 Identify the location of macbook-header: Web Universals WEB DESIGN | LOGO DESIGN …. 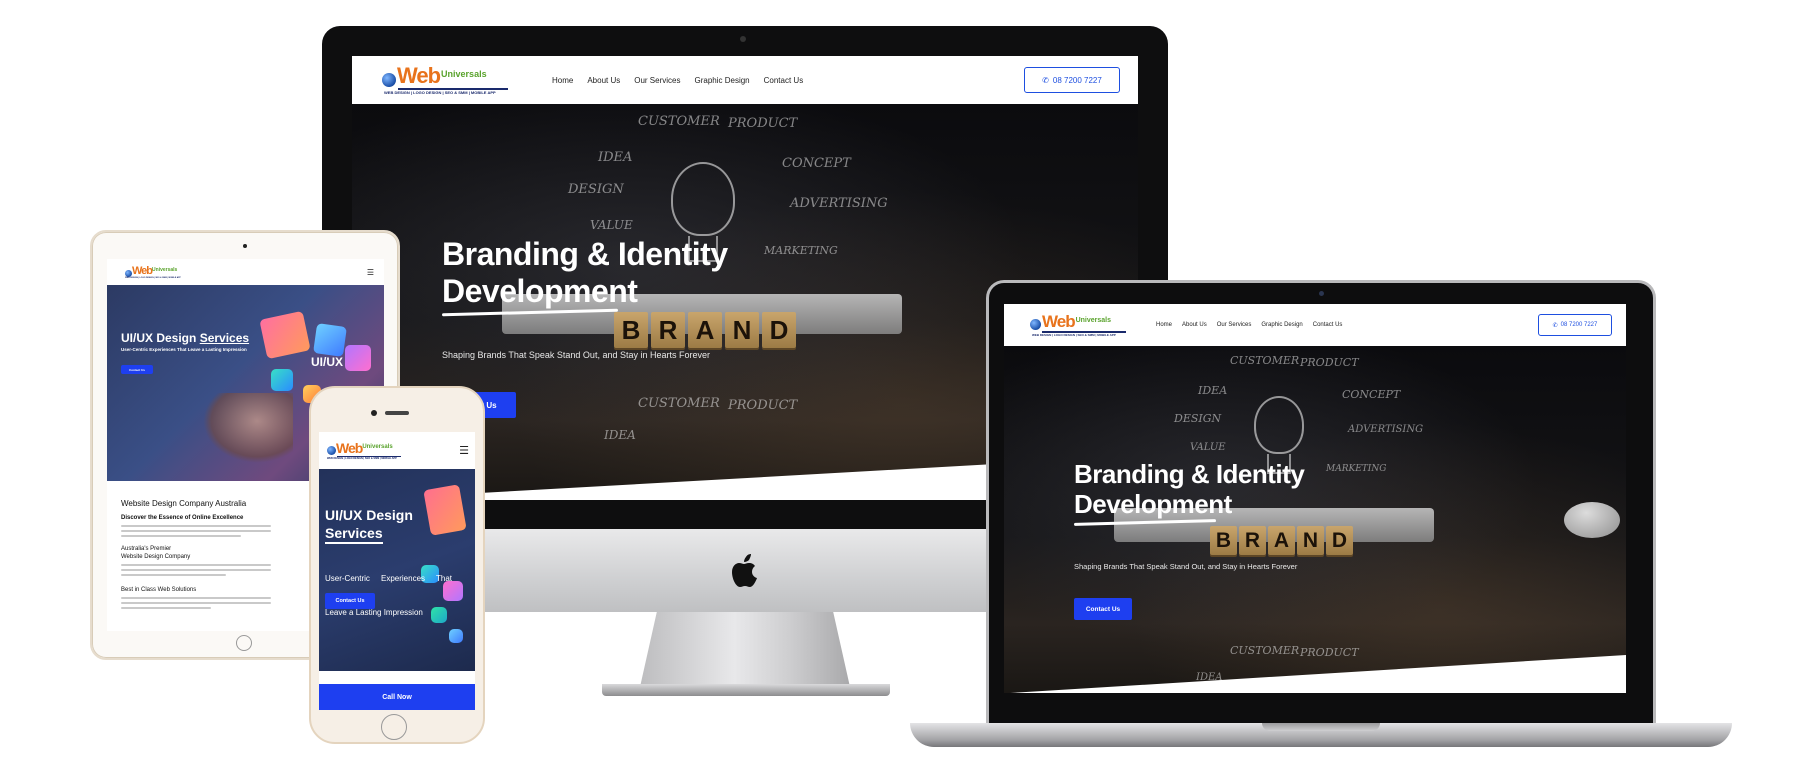
(1315, 325).